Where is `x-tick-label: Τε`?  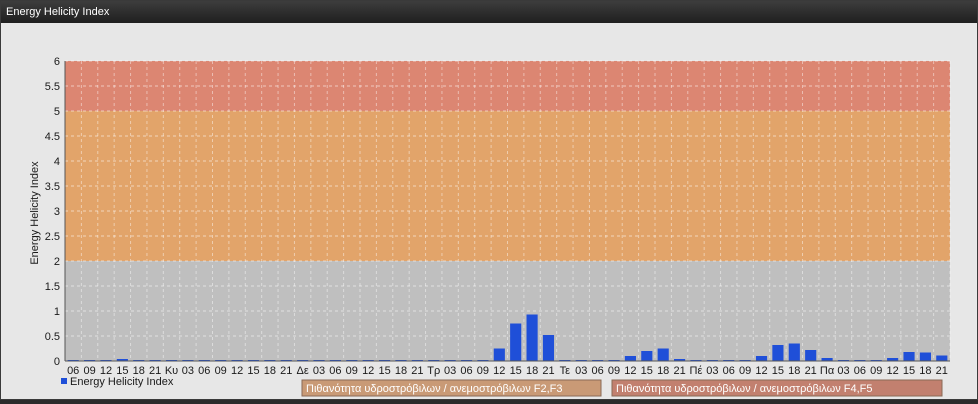
x-tick-label: Τε is located at coordinates (565, 371).